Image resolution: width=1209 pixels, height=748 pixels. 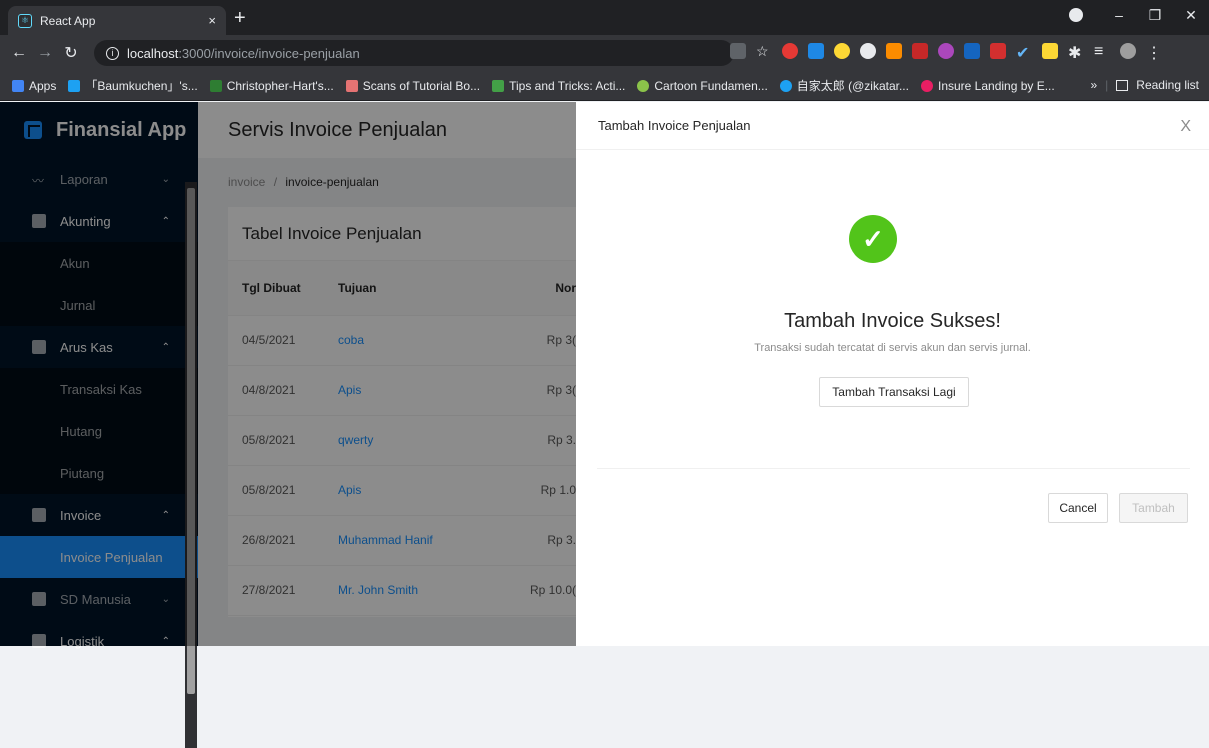 I want to click on reading-list-icon, so click(x=1122, y=85).